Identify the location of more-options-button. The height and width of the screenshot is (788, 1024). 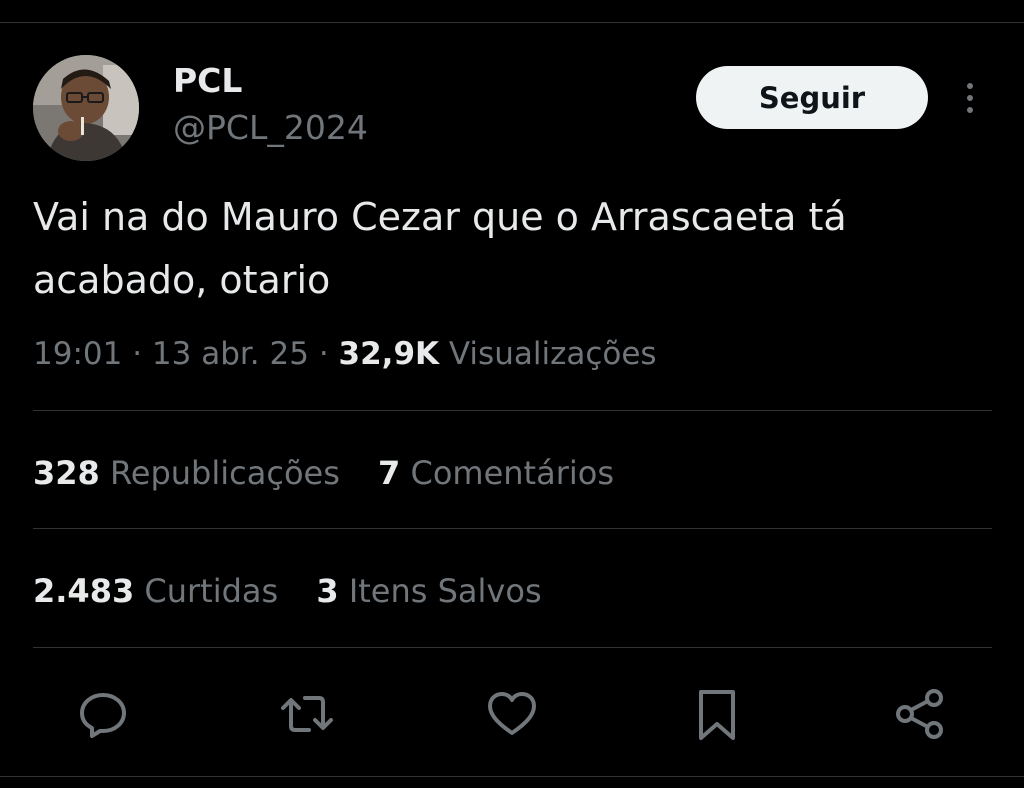
(970, 98).